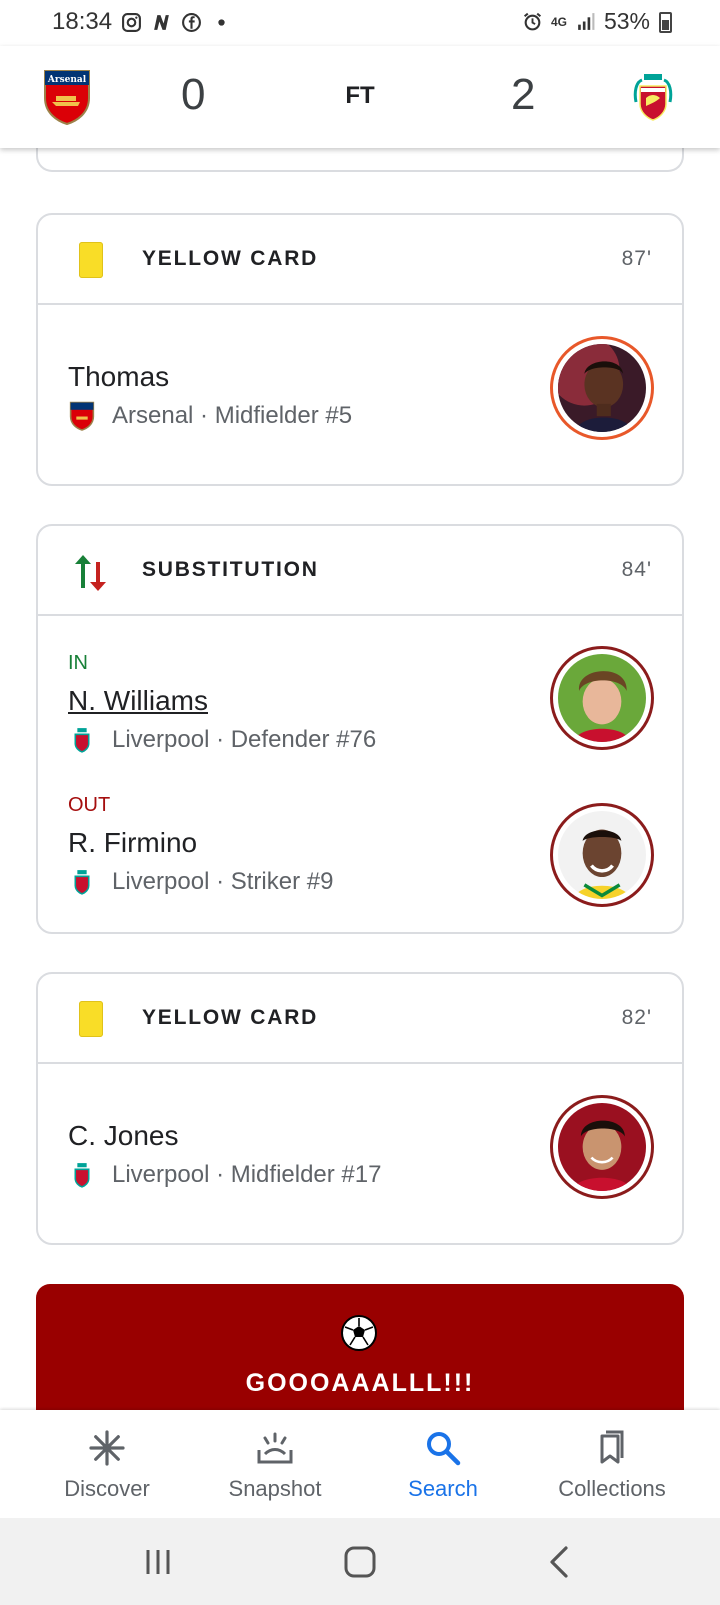 Image resolution: width=720 pixels, height=1605 pixels. Describe the element at coordinates (275, 1488) in the screenshot. I see `nav-label: Snapshot` at that location.